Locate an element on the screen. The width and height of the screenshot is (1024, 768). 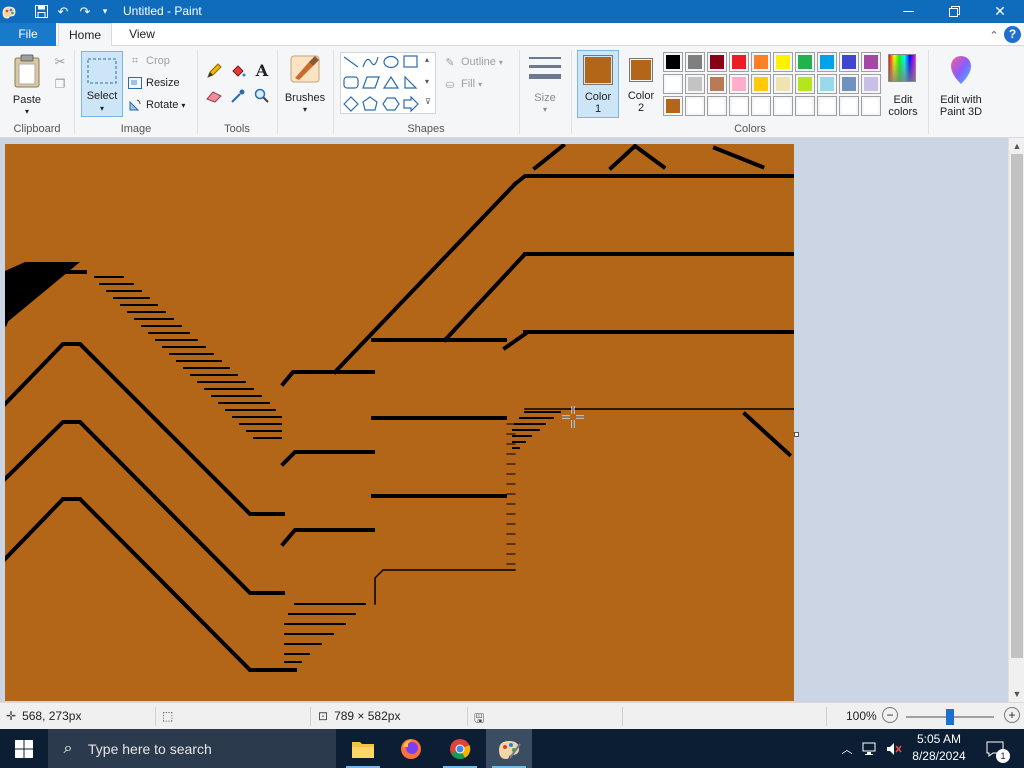
magnifier-icon is located at coordinates (262, 96).